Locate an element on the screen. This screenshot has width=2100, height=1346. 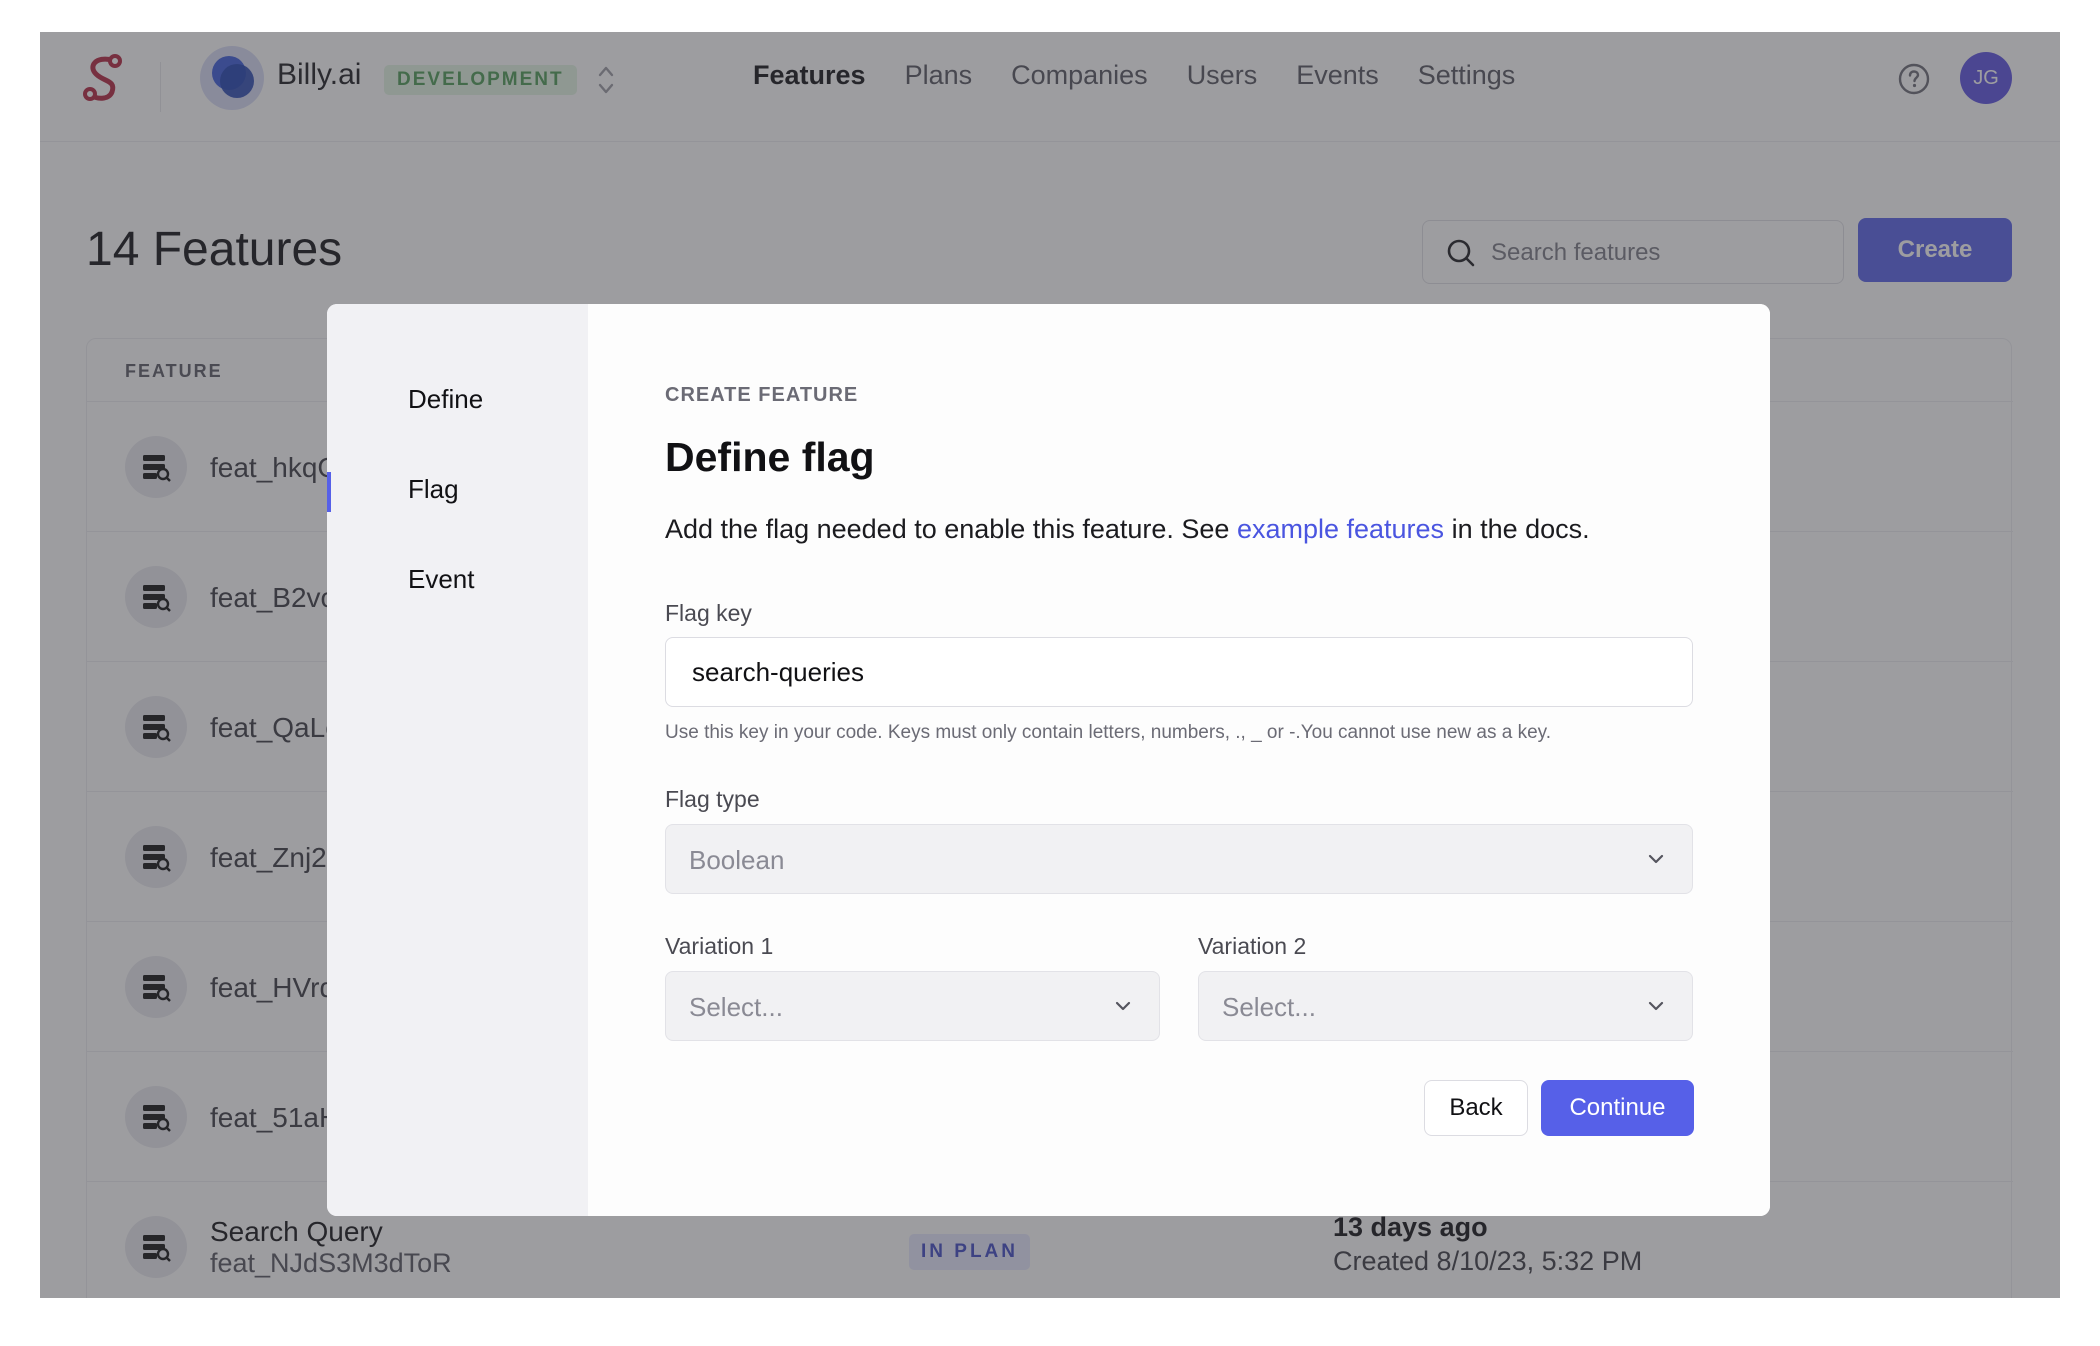
continue-button: Continue is located at coordinates (1617, 1108).